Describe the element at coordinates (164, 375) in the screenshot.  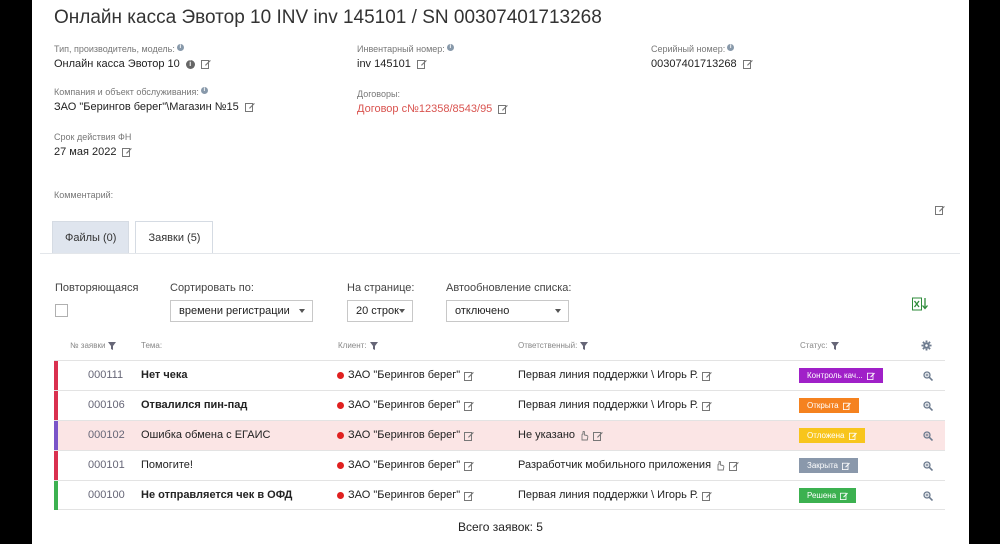
I see `row-theme: Нет чека` at that location.